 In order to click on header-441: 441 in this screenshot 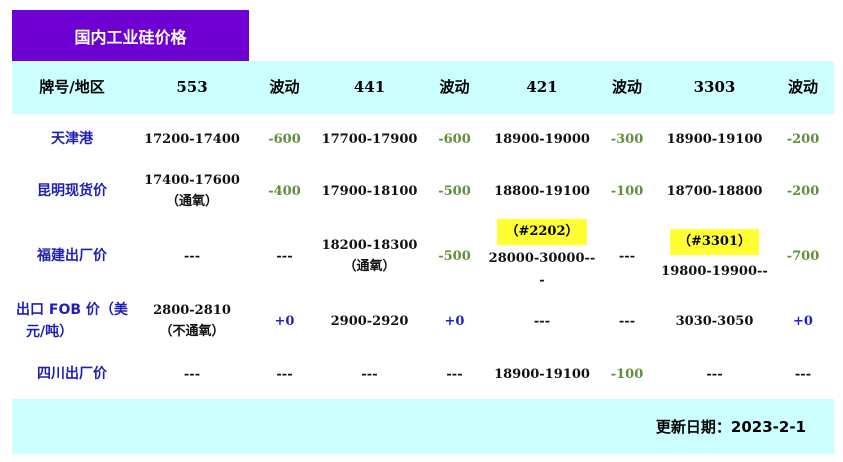, I will do `click(369, 87)`.